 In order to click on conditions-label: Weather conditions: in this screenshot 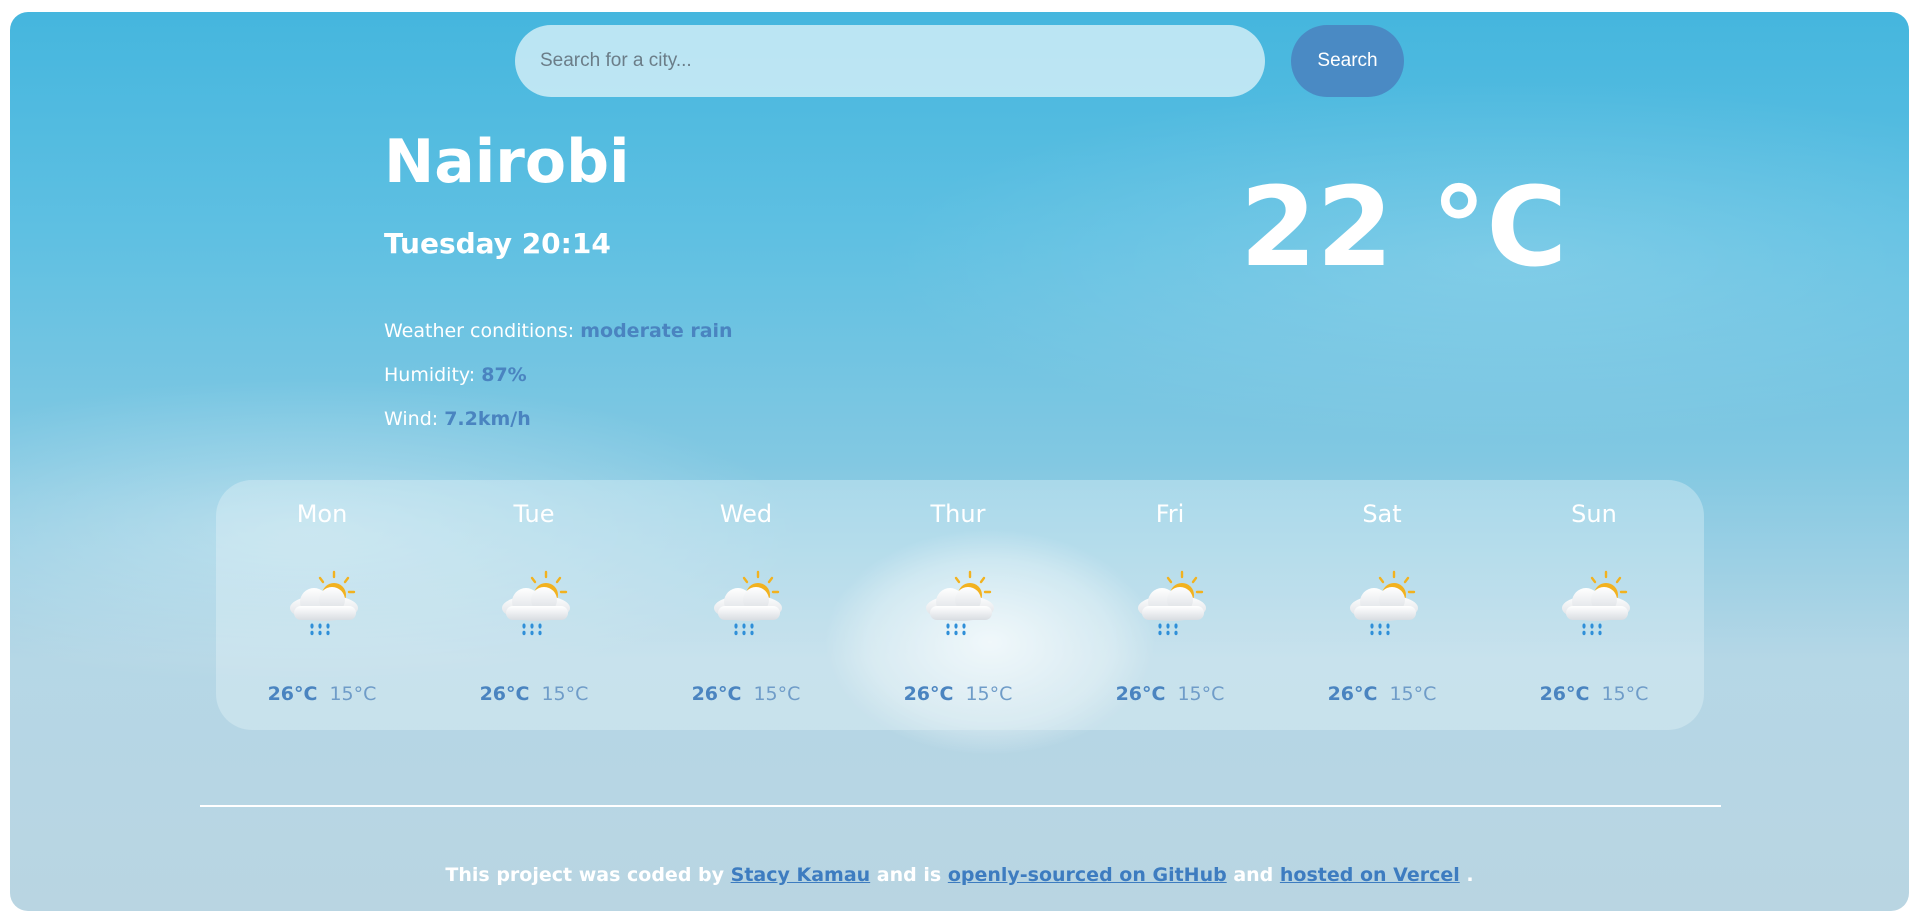, I will do `click(482, 331)`.